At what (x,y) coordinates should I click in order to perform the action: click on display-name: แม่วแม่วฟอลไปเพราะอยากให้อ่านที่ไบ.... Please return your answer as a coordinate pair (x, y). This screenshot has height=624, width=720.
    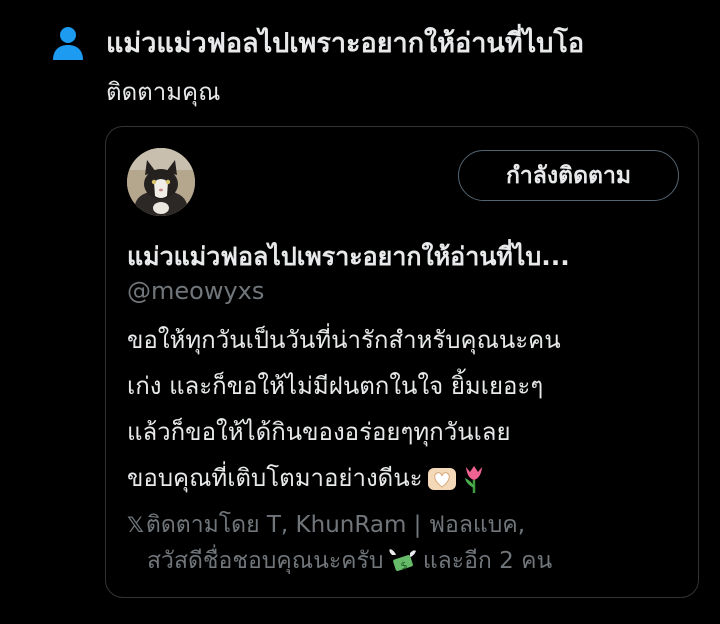
    Looking at the image, I should click on (397, 257).